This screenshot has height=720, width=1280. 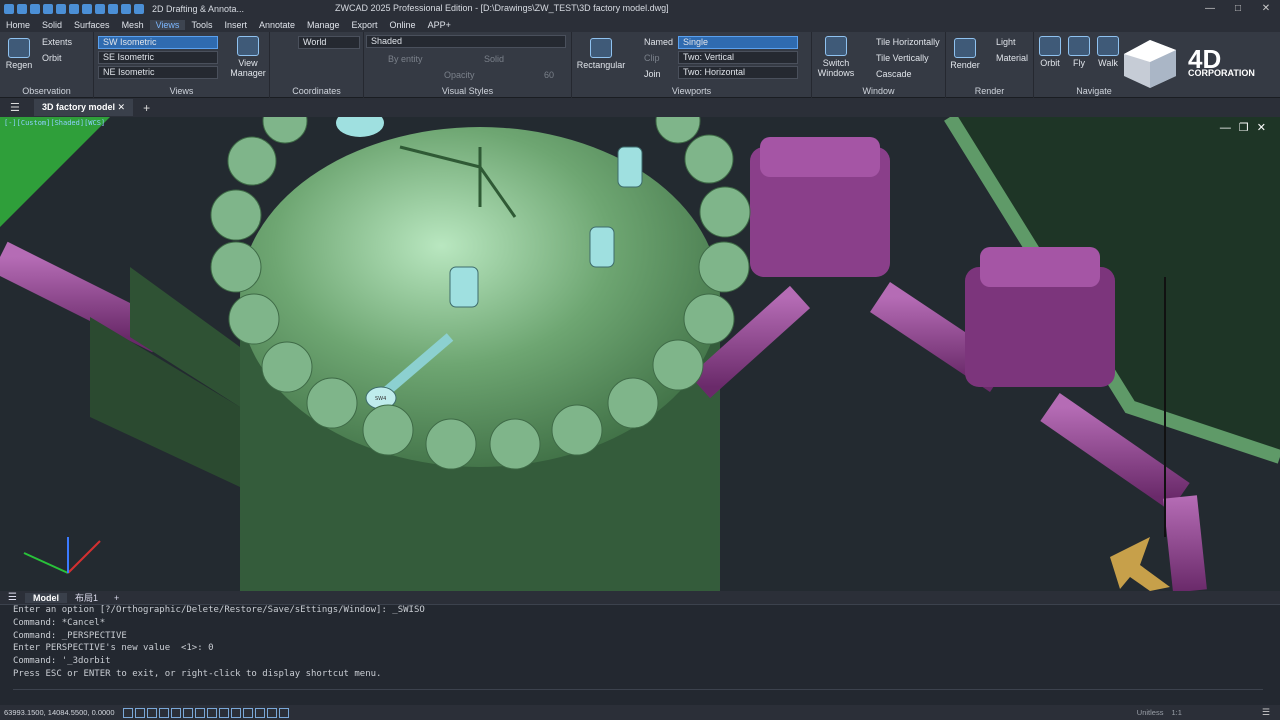 I want to click on undo-icon, so click(x=113, y=8).